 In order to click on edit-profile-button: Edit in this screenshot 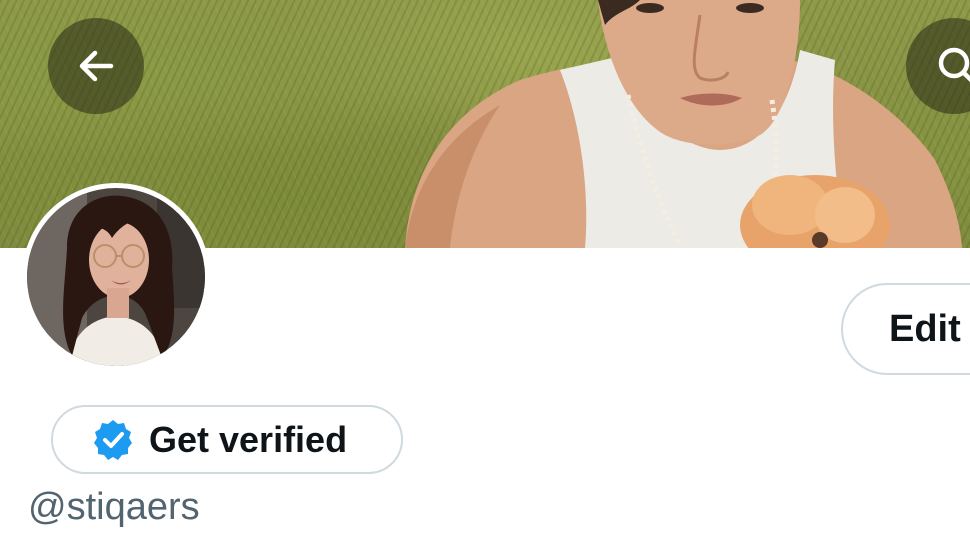, I will do `click(905, 329)`.